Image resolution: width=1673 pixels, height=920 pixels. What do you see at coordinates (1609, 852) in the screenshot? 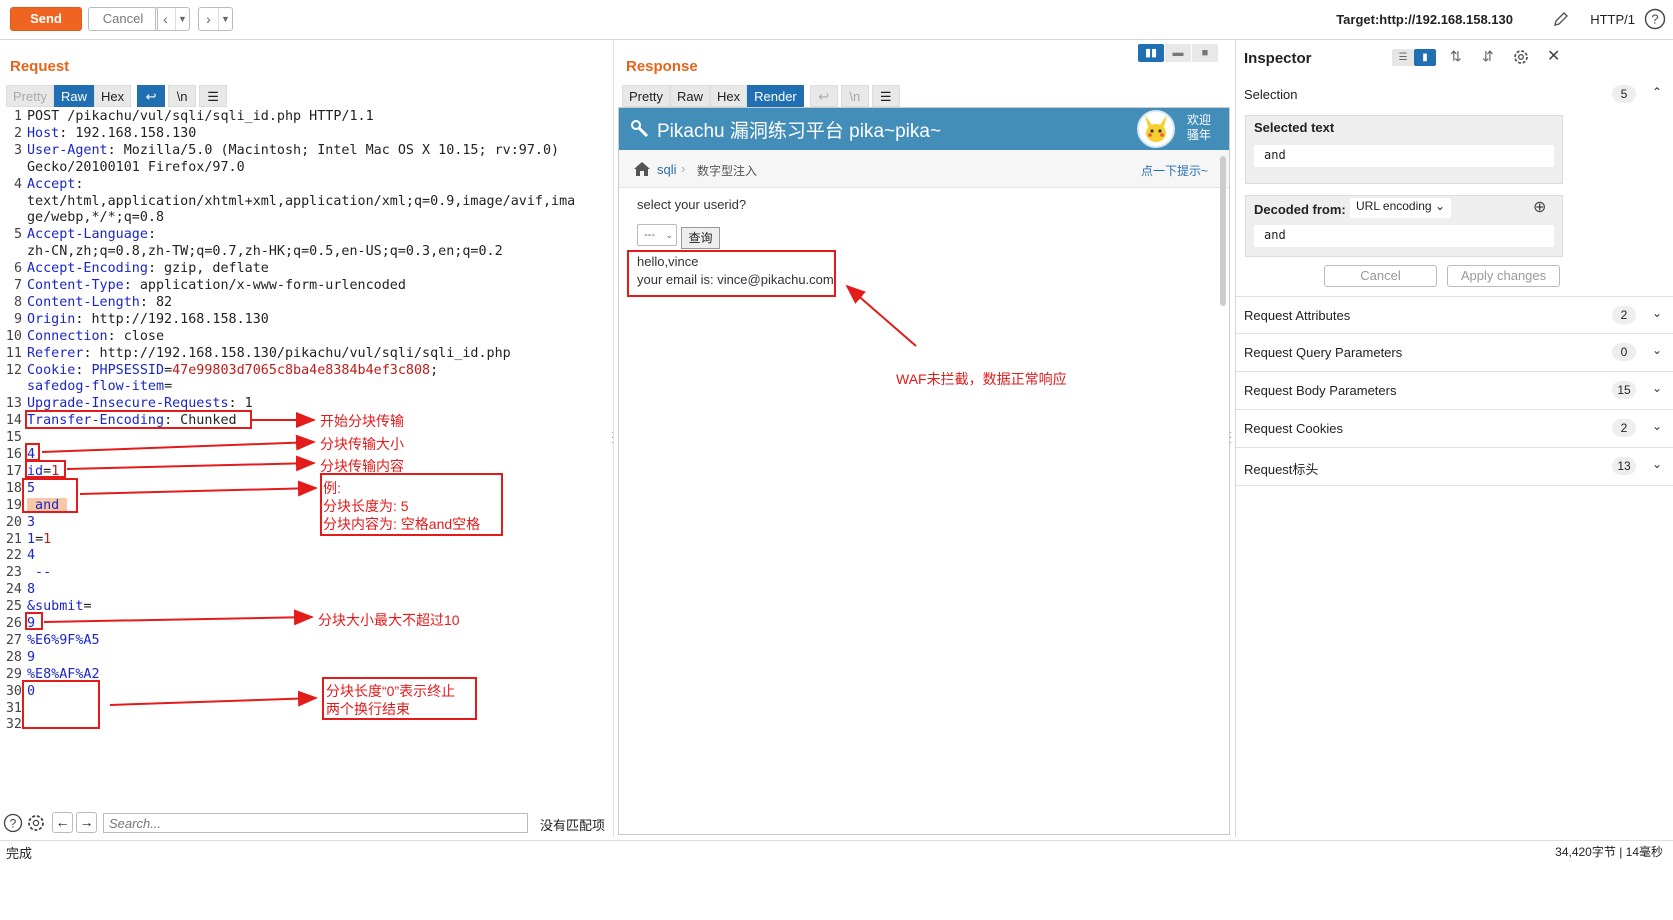
I see `response-size-timing: 34,420字节 | 14毫秒` at bounding box center [1609, 852].